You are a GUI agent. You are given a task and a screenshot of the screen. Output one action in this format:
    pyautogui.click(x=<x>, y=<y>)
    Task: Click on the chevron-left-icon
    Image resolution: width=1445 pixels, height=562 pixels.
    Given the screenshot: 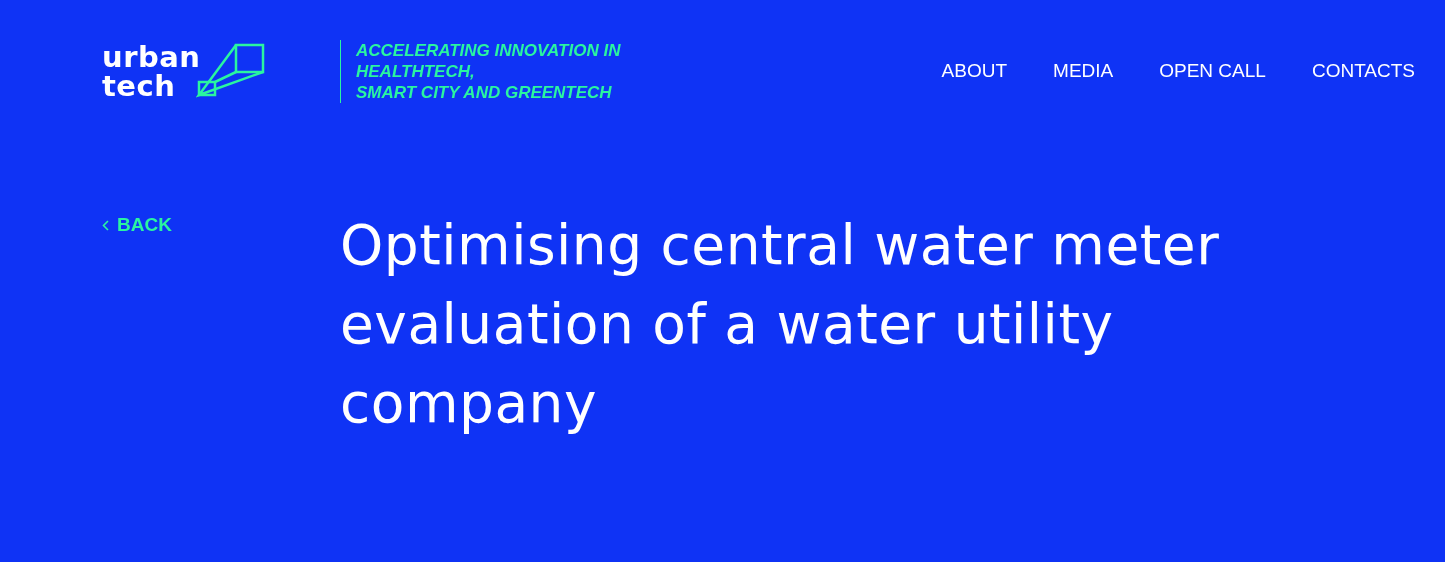 What is the action you would take?
    pyautogui.click(x=105, y=225)
    